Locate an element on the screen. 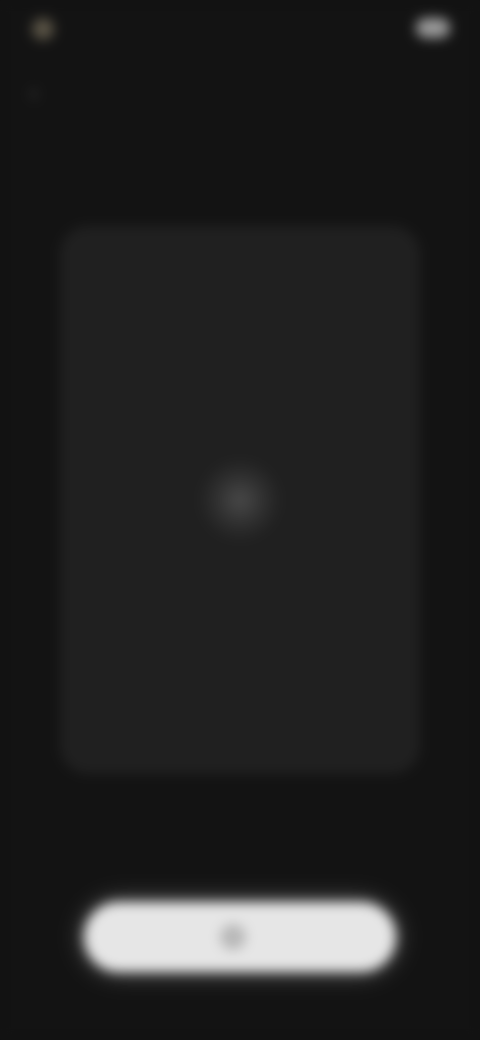 Image resolution: width=480 pixels, height=1040 pixels. header: ‹ is located at coordinates (240, 92).